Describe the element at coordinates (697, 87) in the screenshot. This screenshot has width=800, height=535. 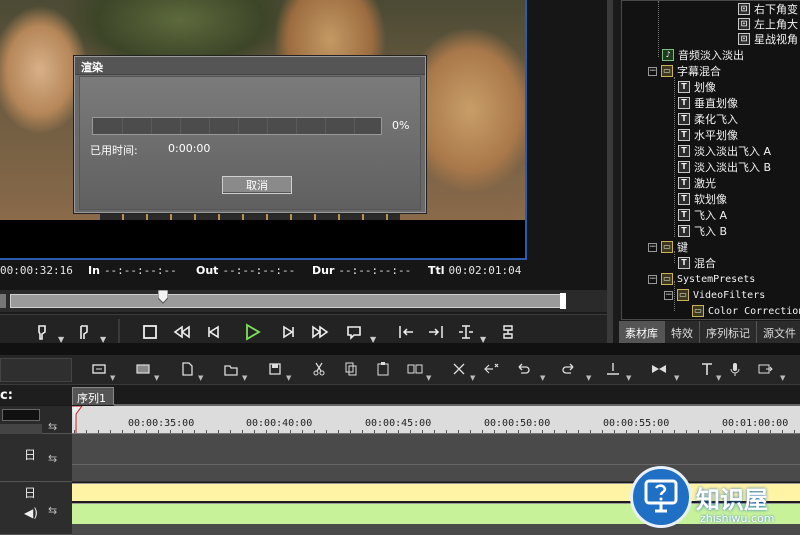
I see `tree-item: T 划像` at that location.